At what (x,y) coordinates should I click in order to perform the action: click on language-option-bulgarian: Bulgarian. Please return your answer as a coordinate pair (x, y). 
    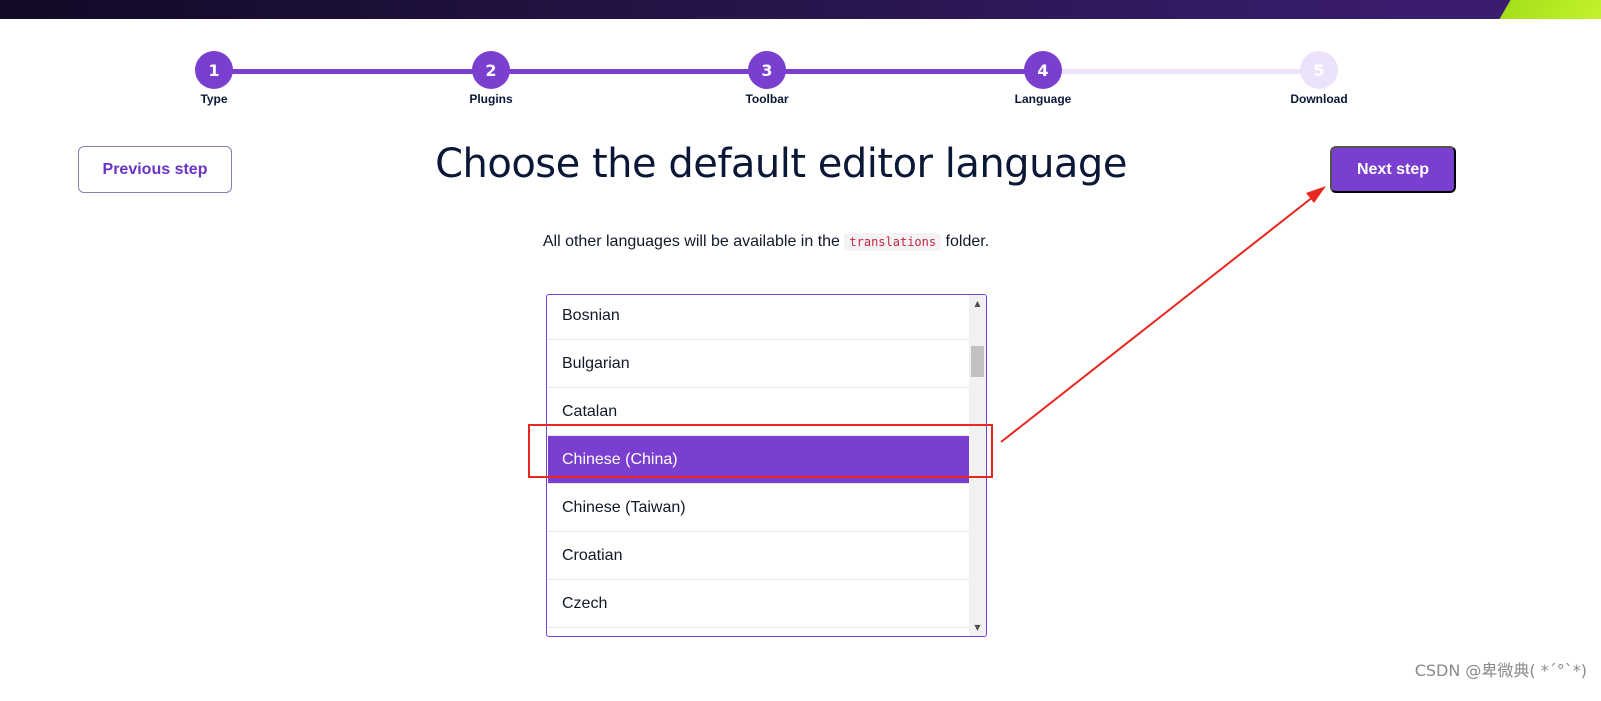
    Looking at the image, I should click on (759, 364).